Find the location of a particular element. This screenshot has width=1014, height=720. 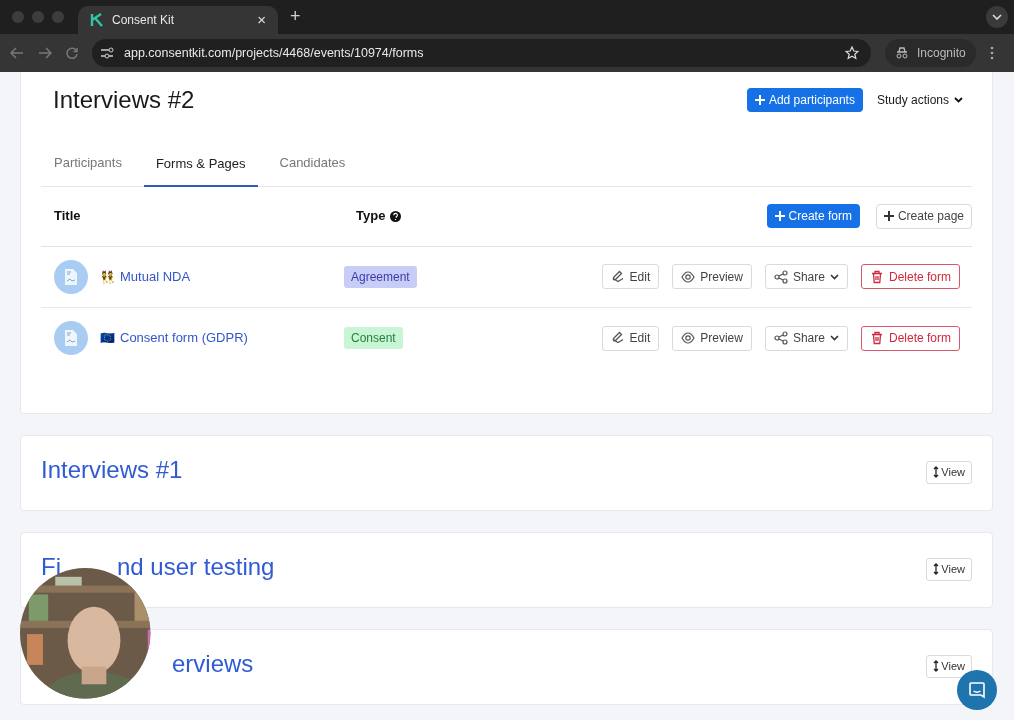

star-icon is located at coordinates (852, 53).